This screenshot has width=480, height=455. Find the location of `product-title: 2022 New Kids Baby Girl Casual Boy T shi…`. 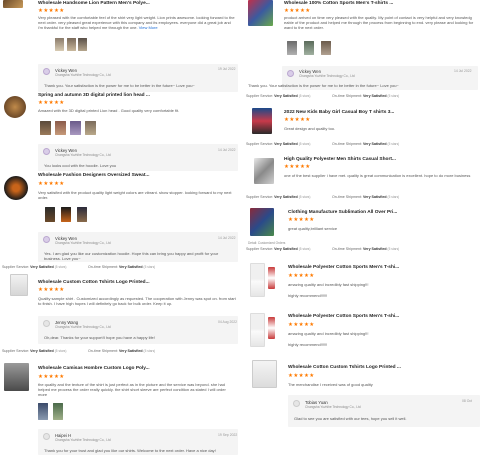

product-title: 2022 New Kids Baby Girl Casual Boy T shi… is located at coordinates (339, 113).